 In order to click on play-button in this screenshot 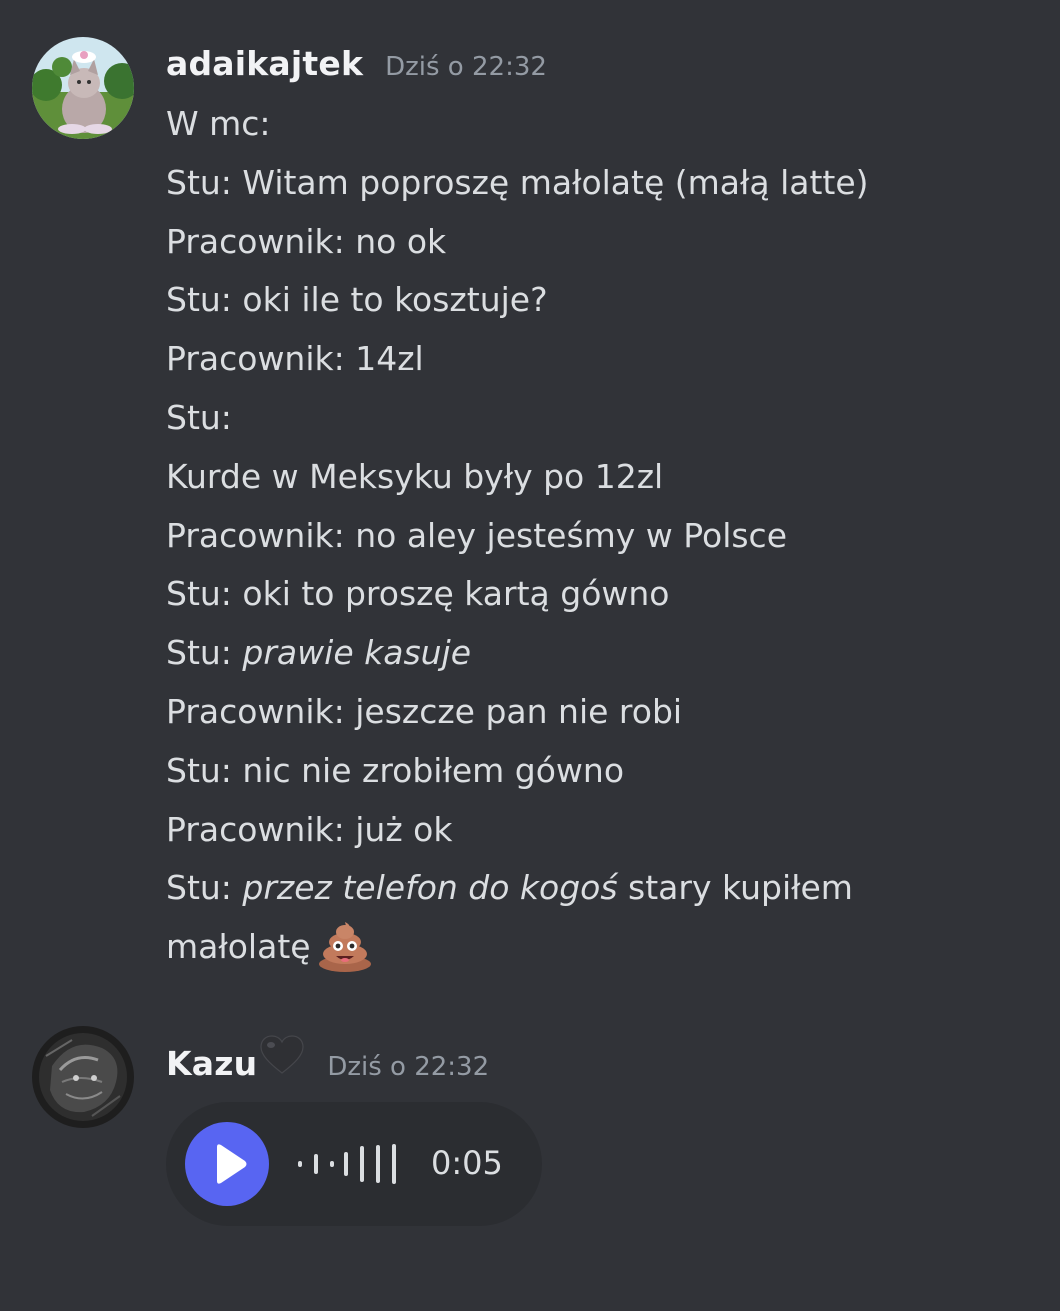, I will do `click(227, 1164)`.